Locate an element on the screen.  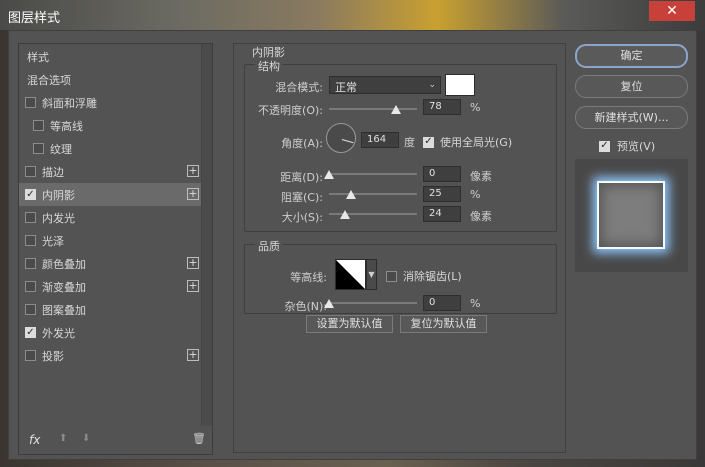
color-overlay-checkbox is located at coordinates (30, 263).